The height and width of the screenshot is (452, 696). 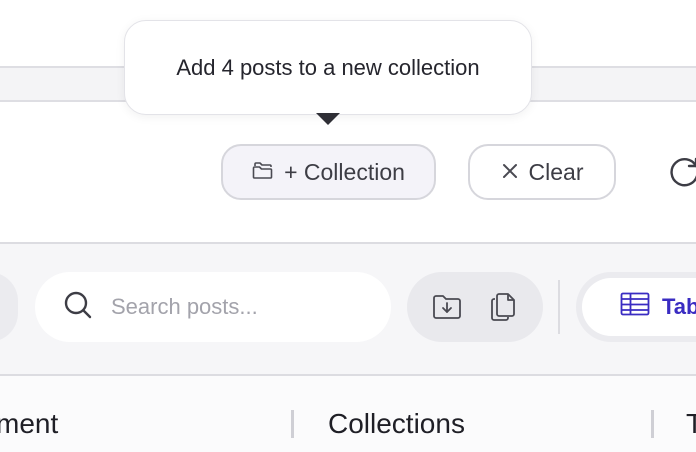 I want to click on clear-selection-button: Clear, so click(x=542, y=172).